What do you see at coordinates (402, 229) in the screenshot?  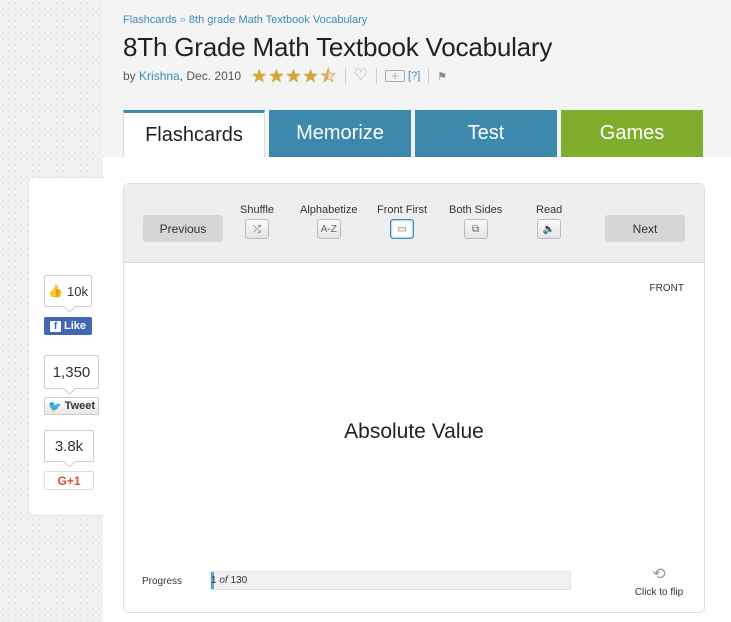 I see `front-first-icon: ▭` at bounding box center [402, 229].